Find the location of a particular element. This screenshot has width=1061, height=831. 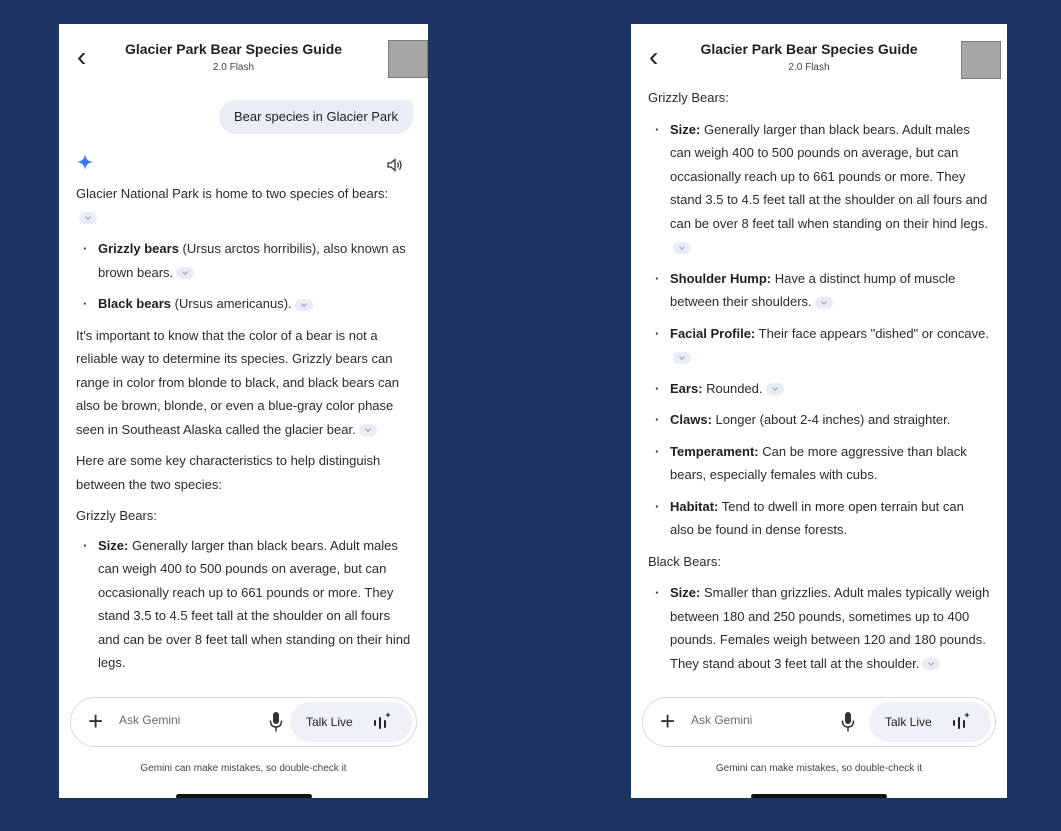

gemini-sparkle-icon is located at coordinates (85, 162).